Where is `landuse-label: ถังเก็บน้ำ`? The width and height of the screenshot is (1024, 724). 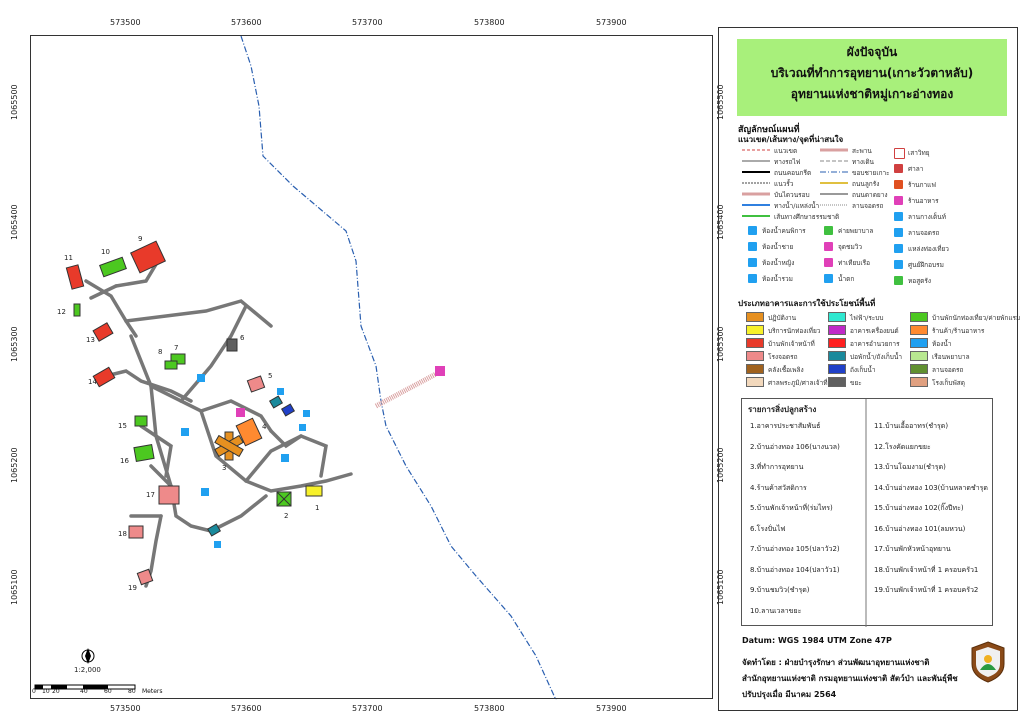
landuse-label: ถังเก็บน้ำ is located at coordinates (863, 370).